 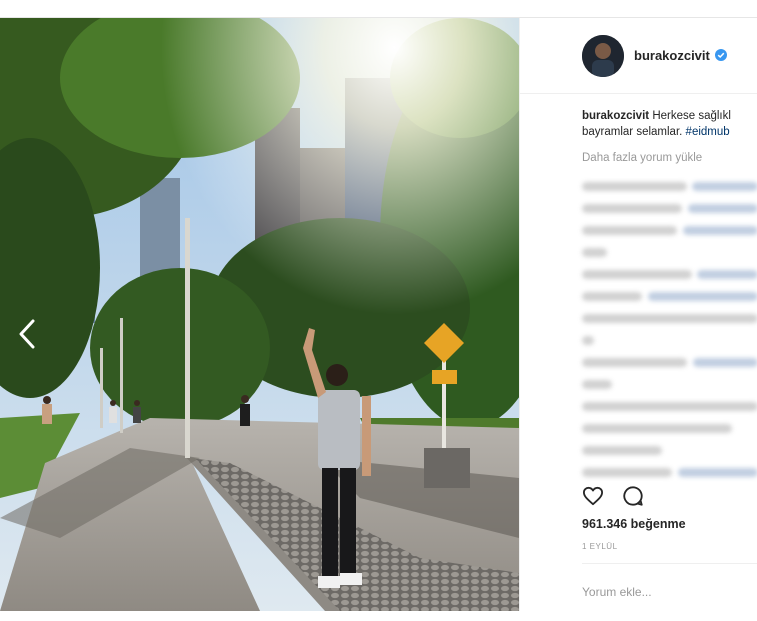 I want to click on heart-icon, so click(x=593, y=496).